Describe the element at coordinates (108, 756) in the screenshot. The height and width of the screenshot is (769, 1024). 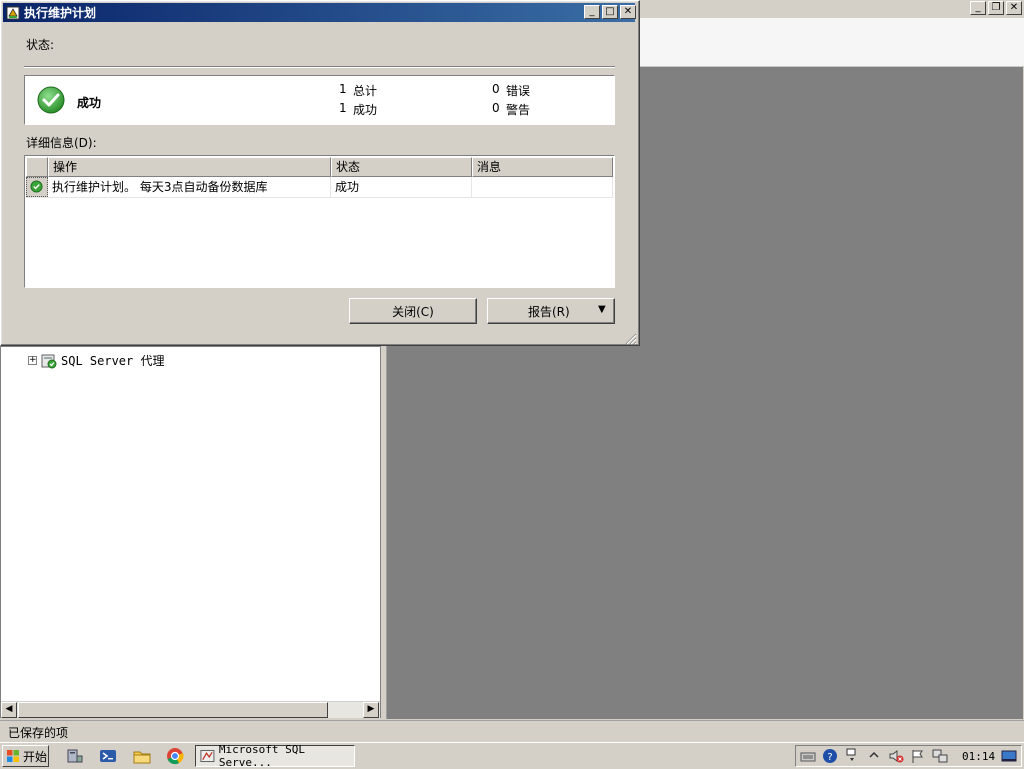
I see `powershell-icon` at that location.